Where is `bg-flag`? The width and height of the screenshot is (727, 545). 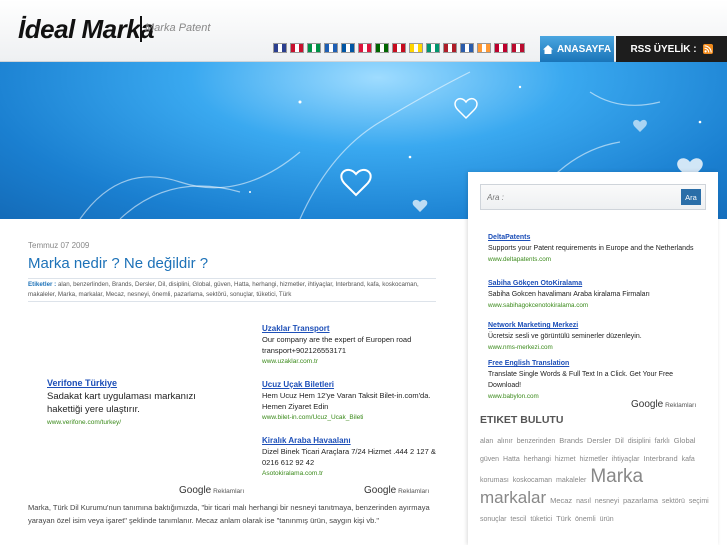
bg-flag is located at coordinates (433, 48).